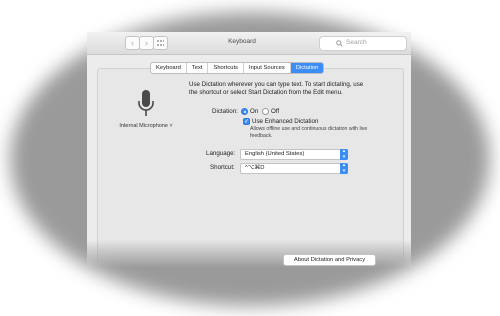 The width and height of the screenshot is (500, 316). I want to click on dictation-label: Dictation:, so click(225, 111).